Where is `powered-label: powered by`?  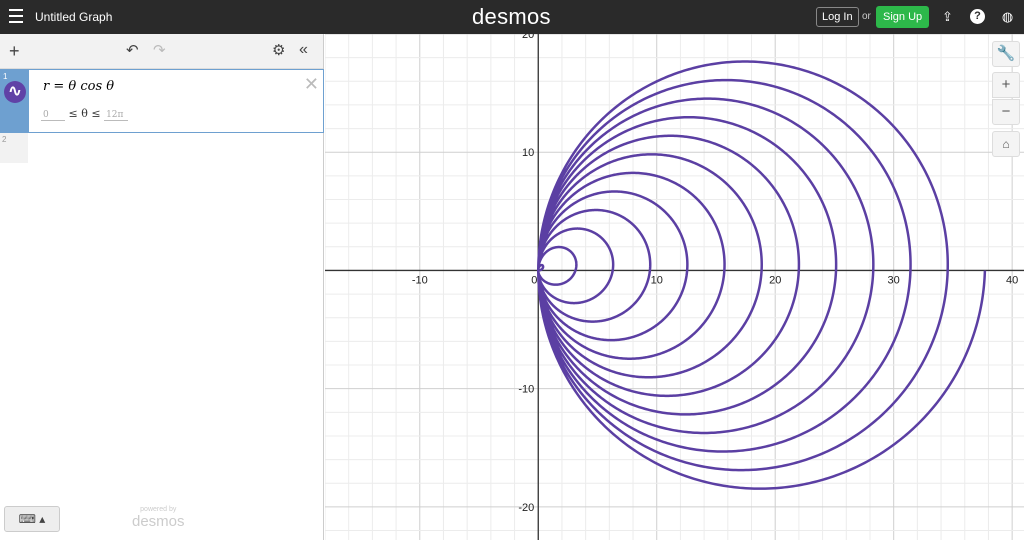
powered-label: powered by is located at coordinates (158, 509).